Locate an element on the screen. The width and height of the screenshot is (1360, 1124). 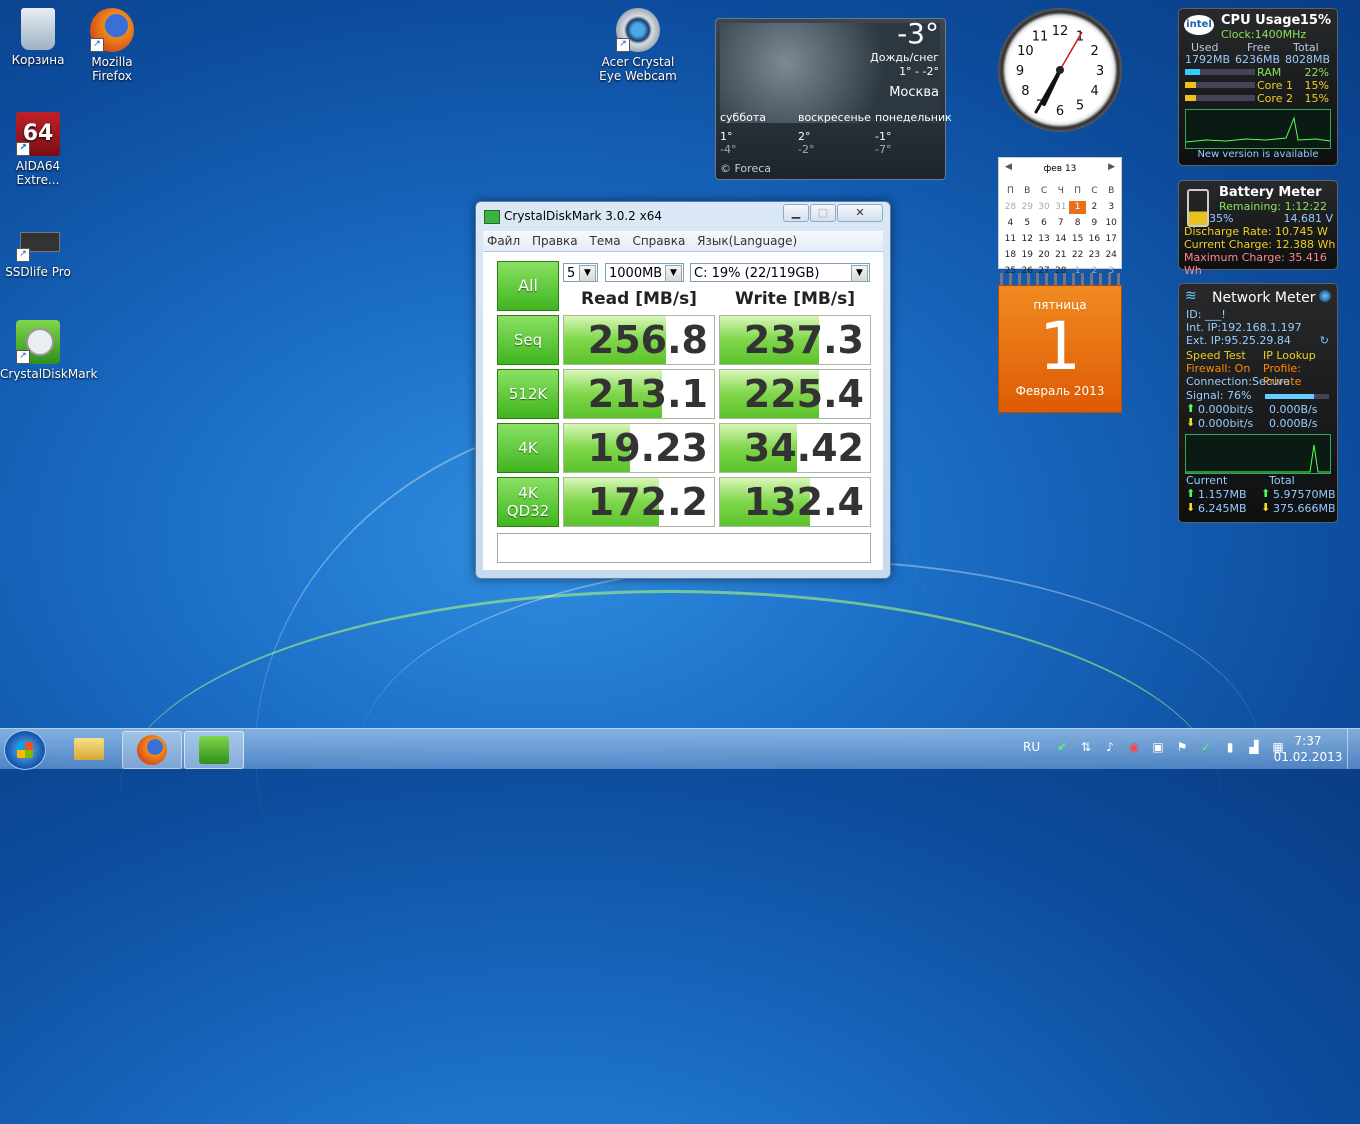
size-value: 1000MB is located at coordinates (636, 273).